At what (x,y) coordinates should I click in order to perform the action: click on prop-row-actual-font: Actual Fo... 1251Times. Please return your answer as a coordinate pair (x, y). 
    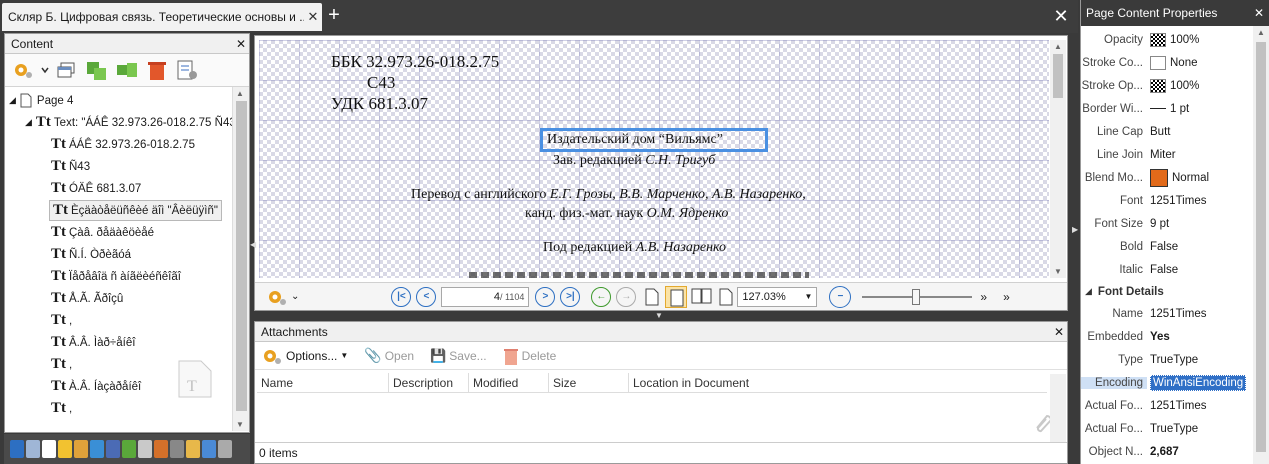
    Looking at the image, I should click on (1167, 405).